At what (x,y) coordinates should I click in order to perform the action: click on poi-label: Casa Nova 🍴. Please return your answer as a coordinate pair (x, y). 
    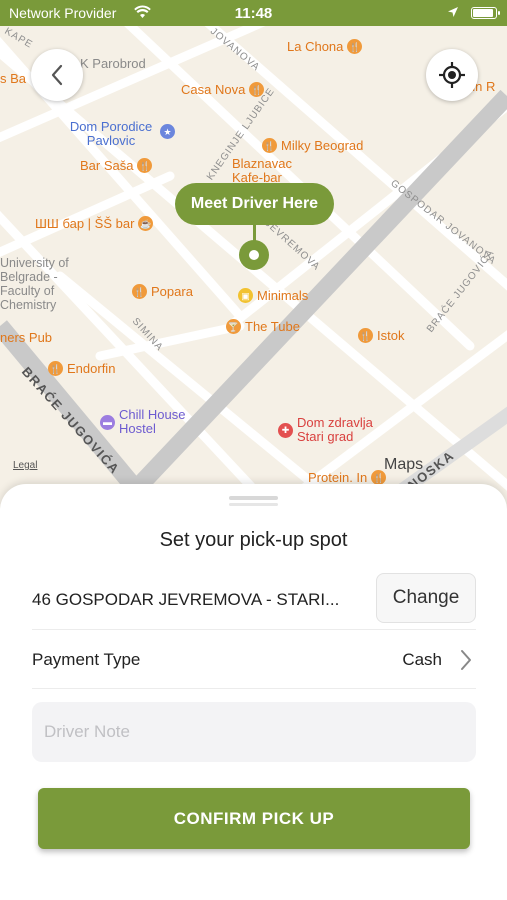
    Looking at the image, I should click on (223, 89).